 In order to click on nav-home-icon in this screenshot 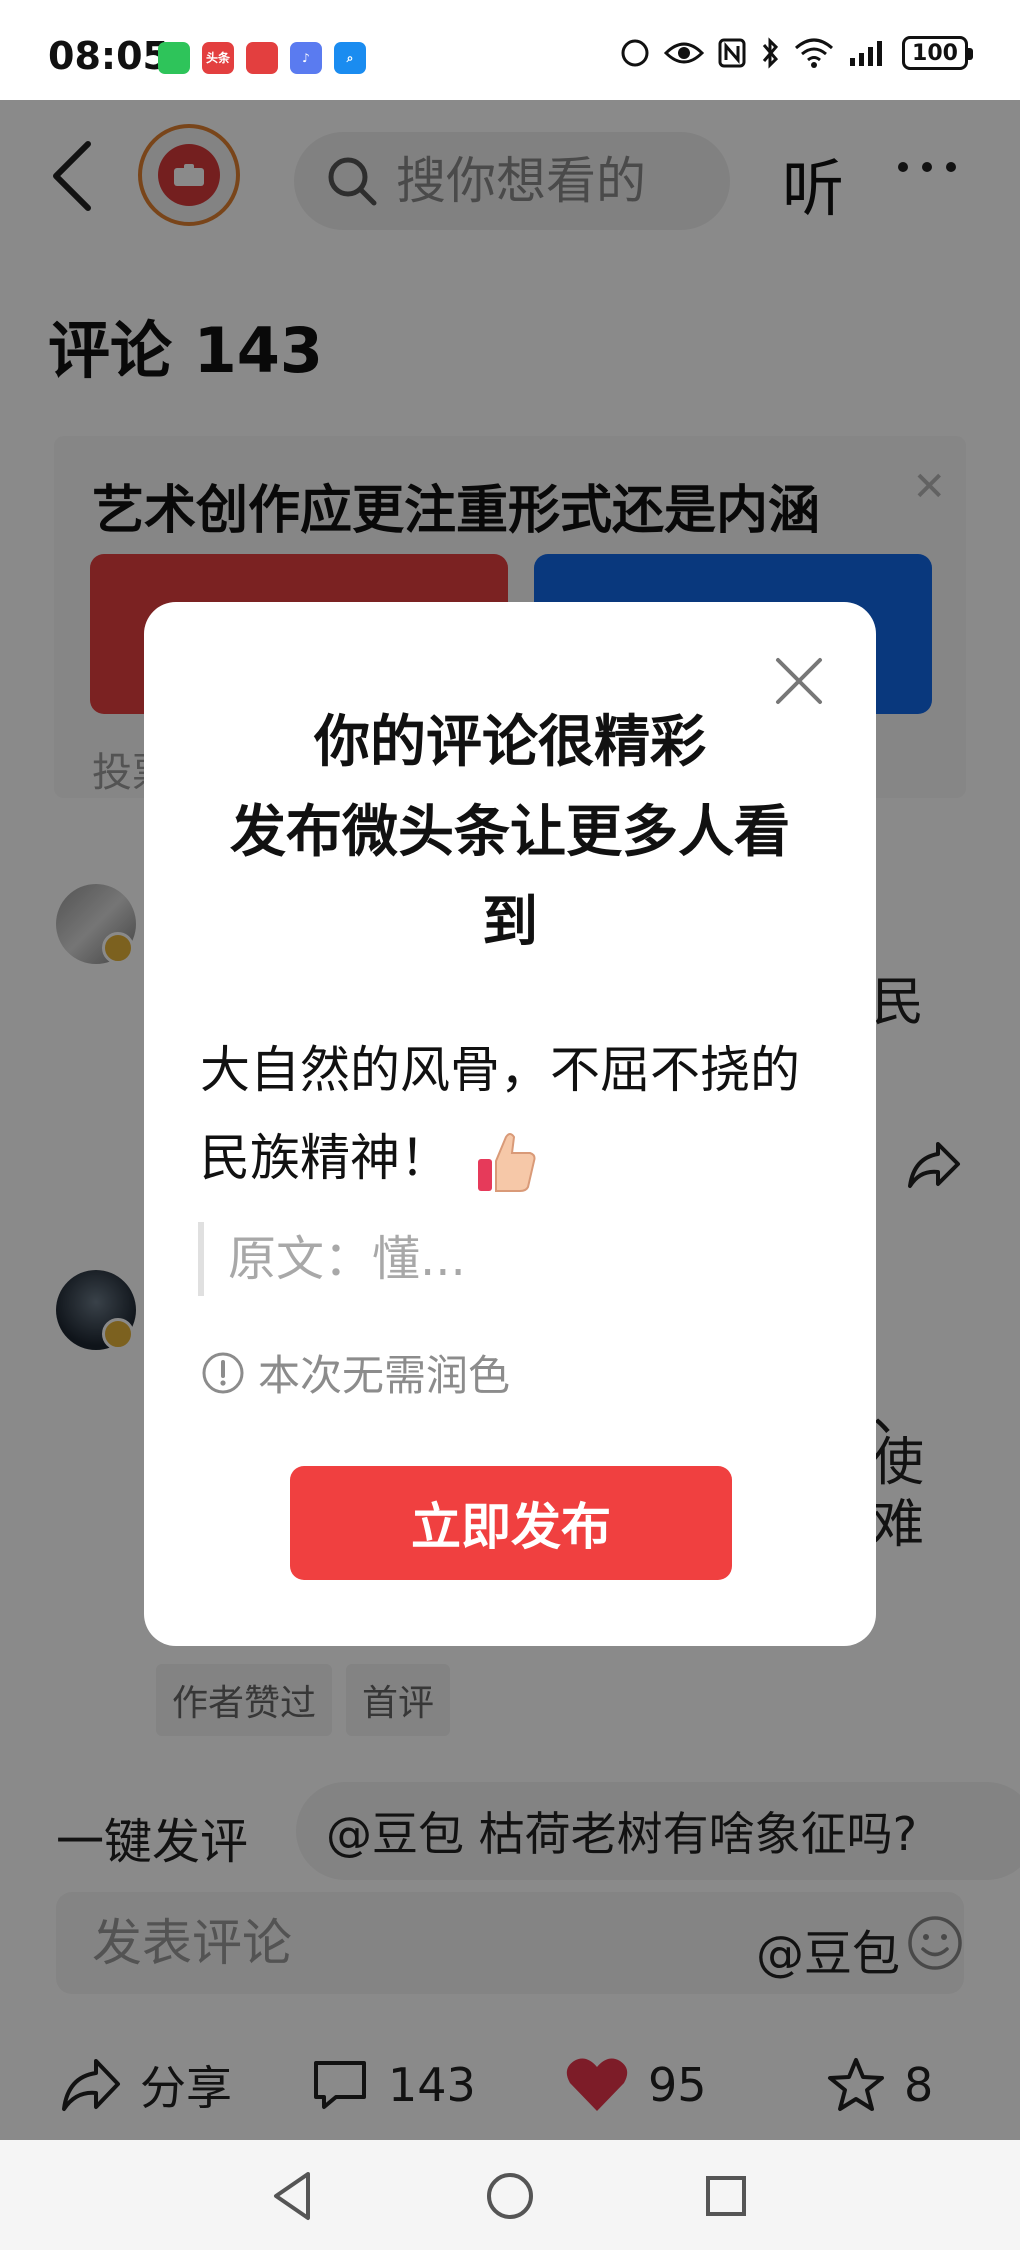, I will do `click(510, 2196)`.